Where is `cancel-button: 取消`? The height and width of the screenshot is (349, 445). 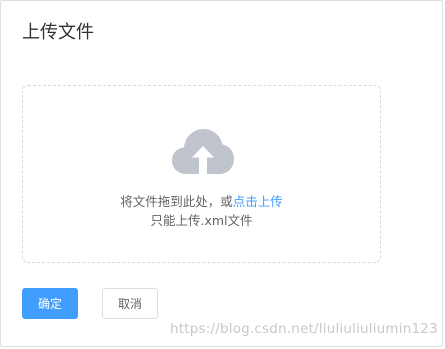
cancel-button: 取消 is located at coordinates (130, 303).